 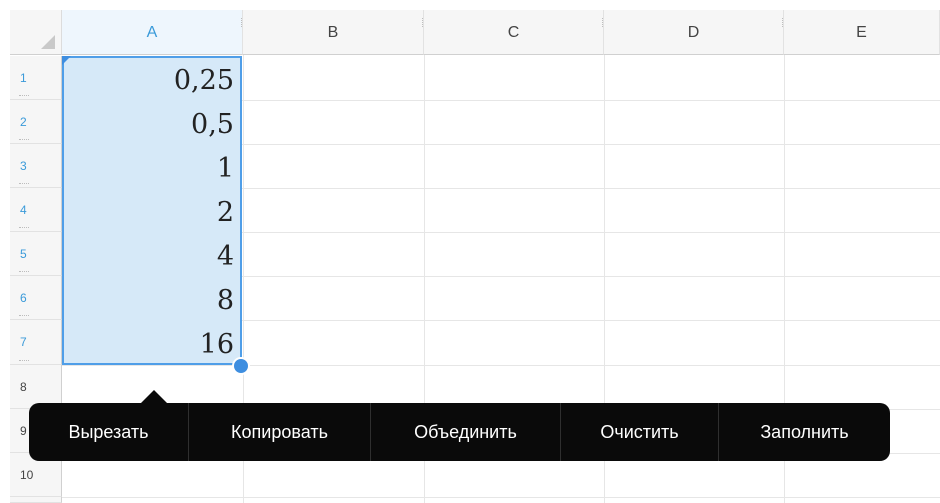 I want to click on row-header-7: 7, so click(x=36, y=342).